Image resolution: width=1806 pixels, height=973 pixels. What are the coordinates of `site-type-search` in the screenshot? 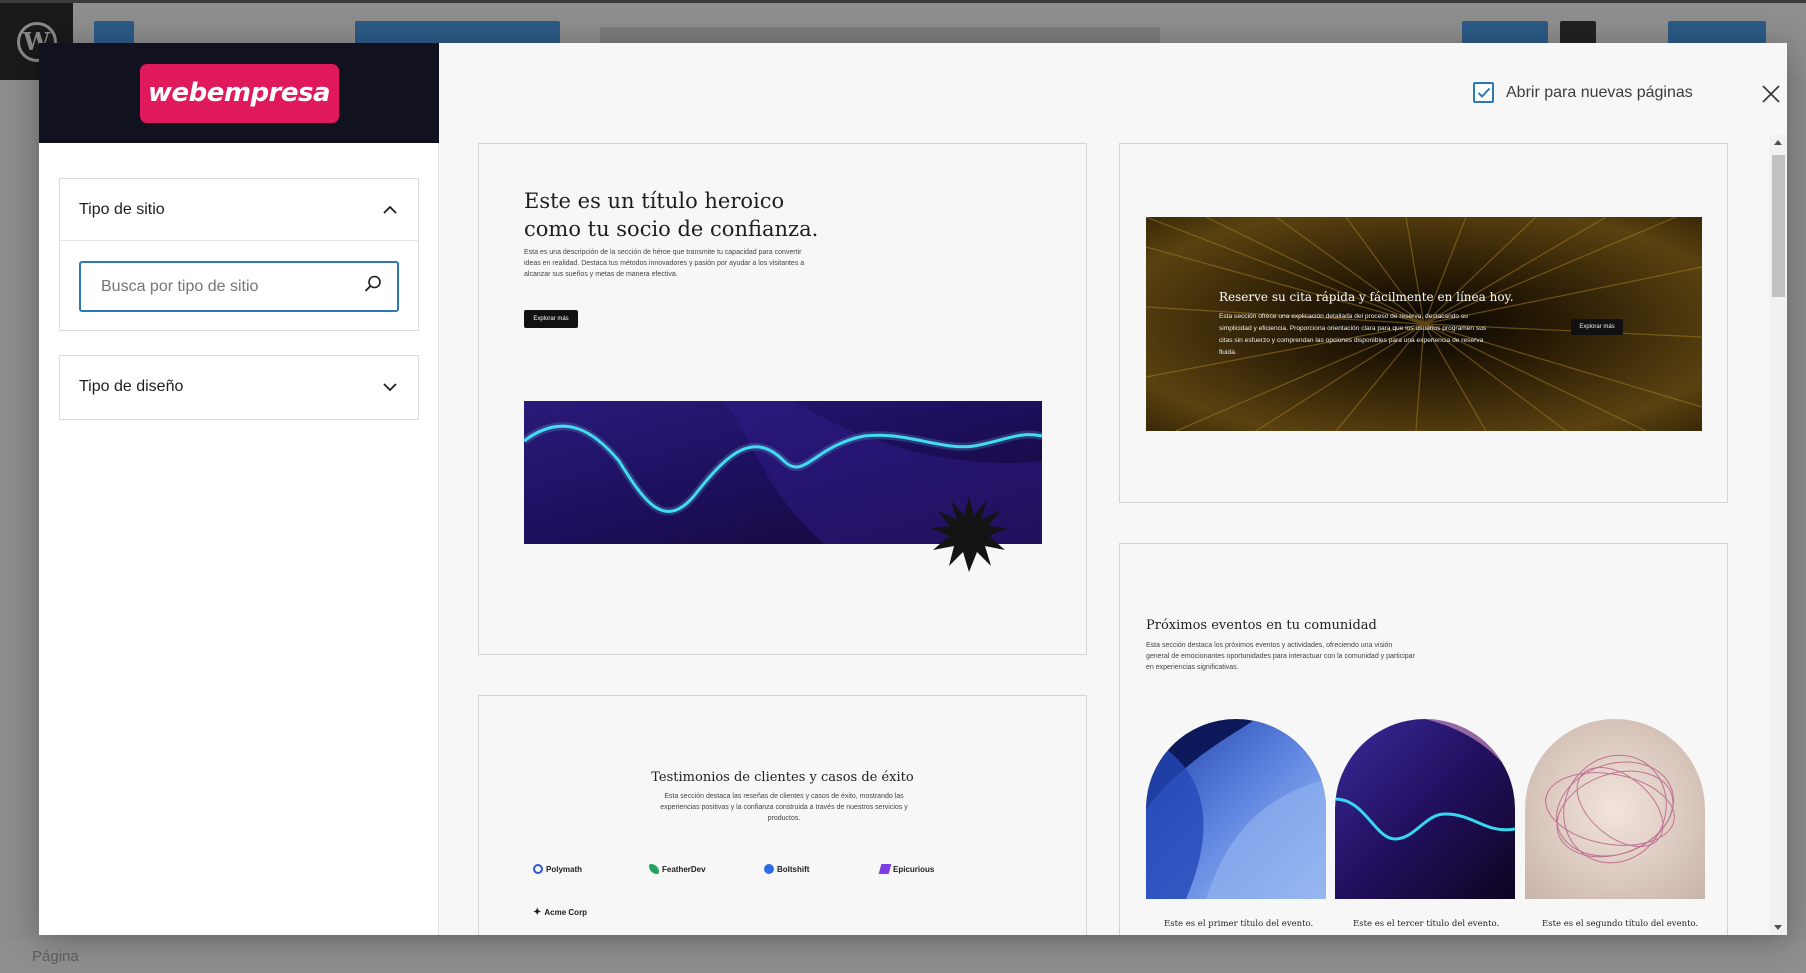 It's located at (239, 286).